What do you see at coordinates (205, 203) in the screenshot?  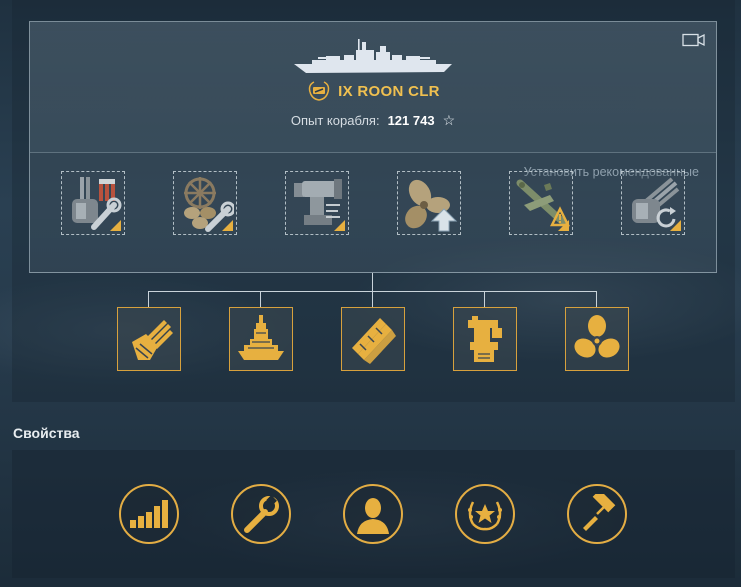 I see `module-slot-propulsion-repair` at bounding box center [205, 203].